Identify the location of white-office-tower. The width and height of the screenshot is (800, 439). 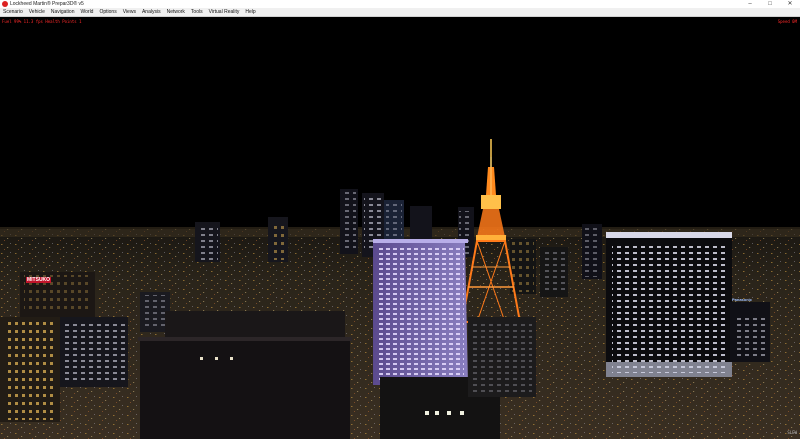
(669, 304).